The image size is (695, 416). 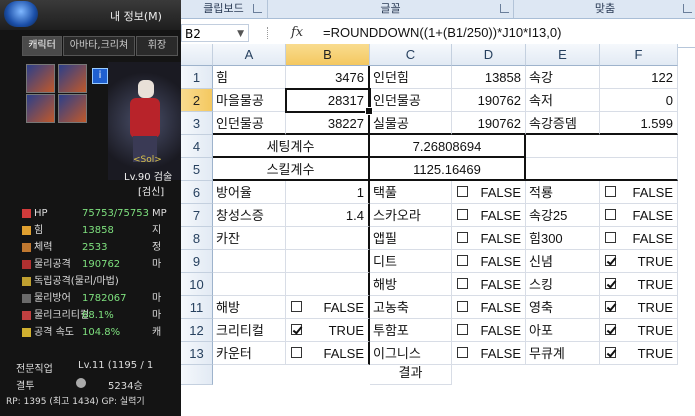 I want to click on cell-d11: FALSE, so click(x=489, y=307).